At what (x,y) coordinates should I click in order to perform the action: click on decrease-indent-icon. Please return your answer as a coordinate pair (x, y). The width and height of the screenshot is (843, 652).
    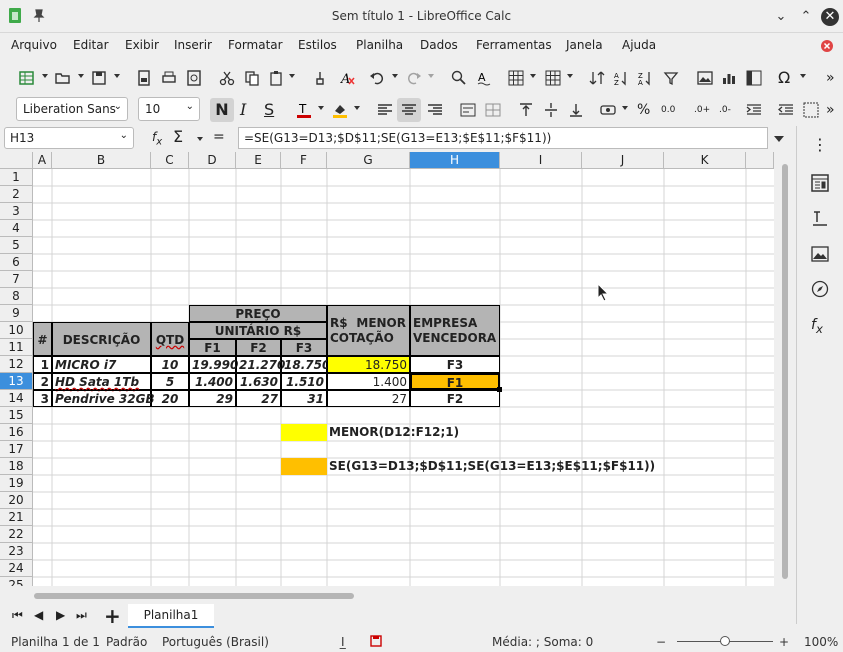
    Looking at the image, I should click on (785, 110).